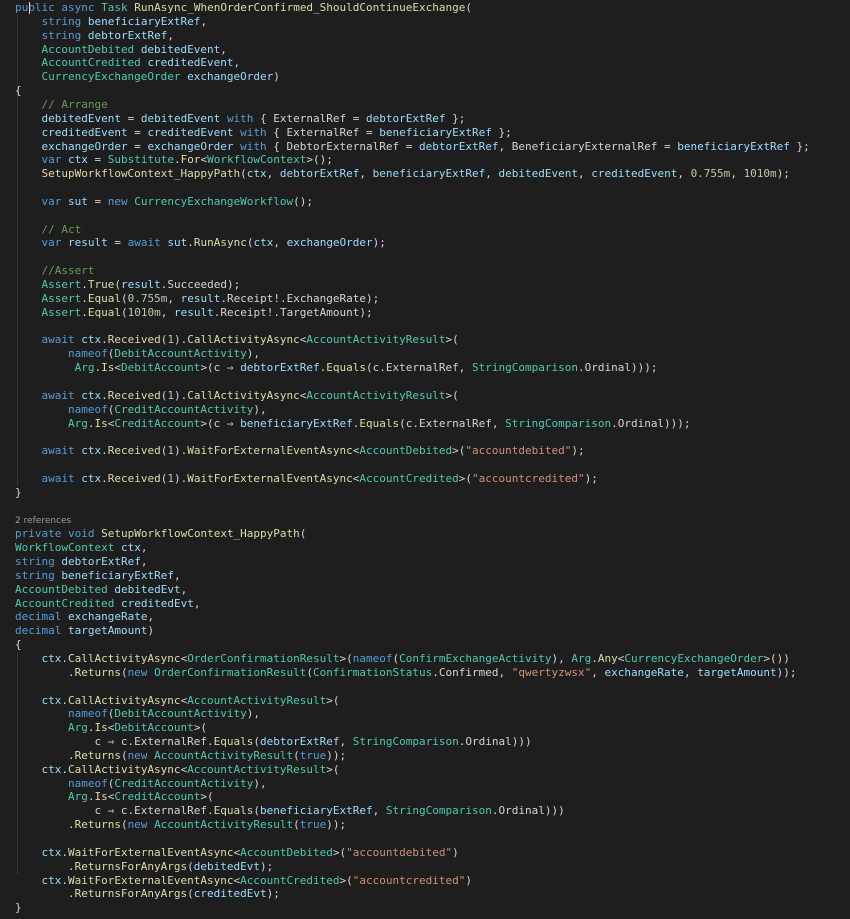 Image resolution: width=850 pixels, height=919 pixels. What do you see at coordinates (475, 658) in the screenshot?
I see `code-token: ConfirmExchangeActivity` at bounding box center [475, 658].